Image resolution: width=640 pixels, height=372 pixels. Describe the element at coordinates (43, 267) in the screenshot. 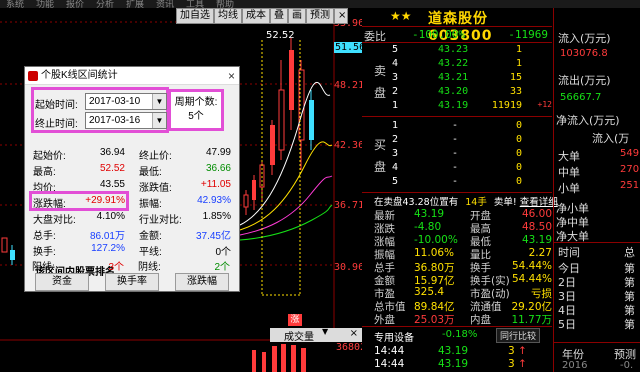

I see `stat-key: 阳线:` at that location.